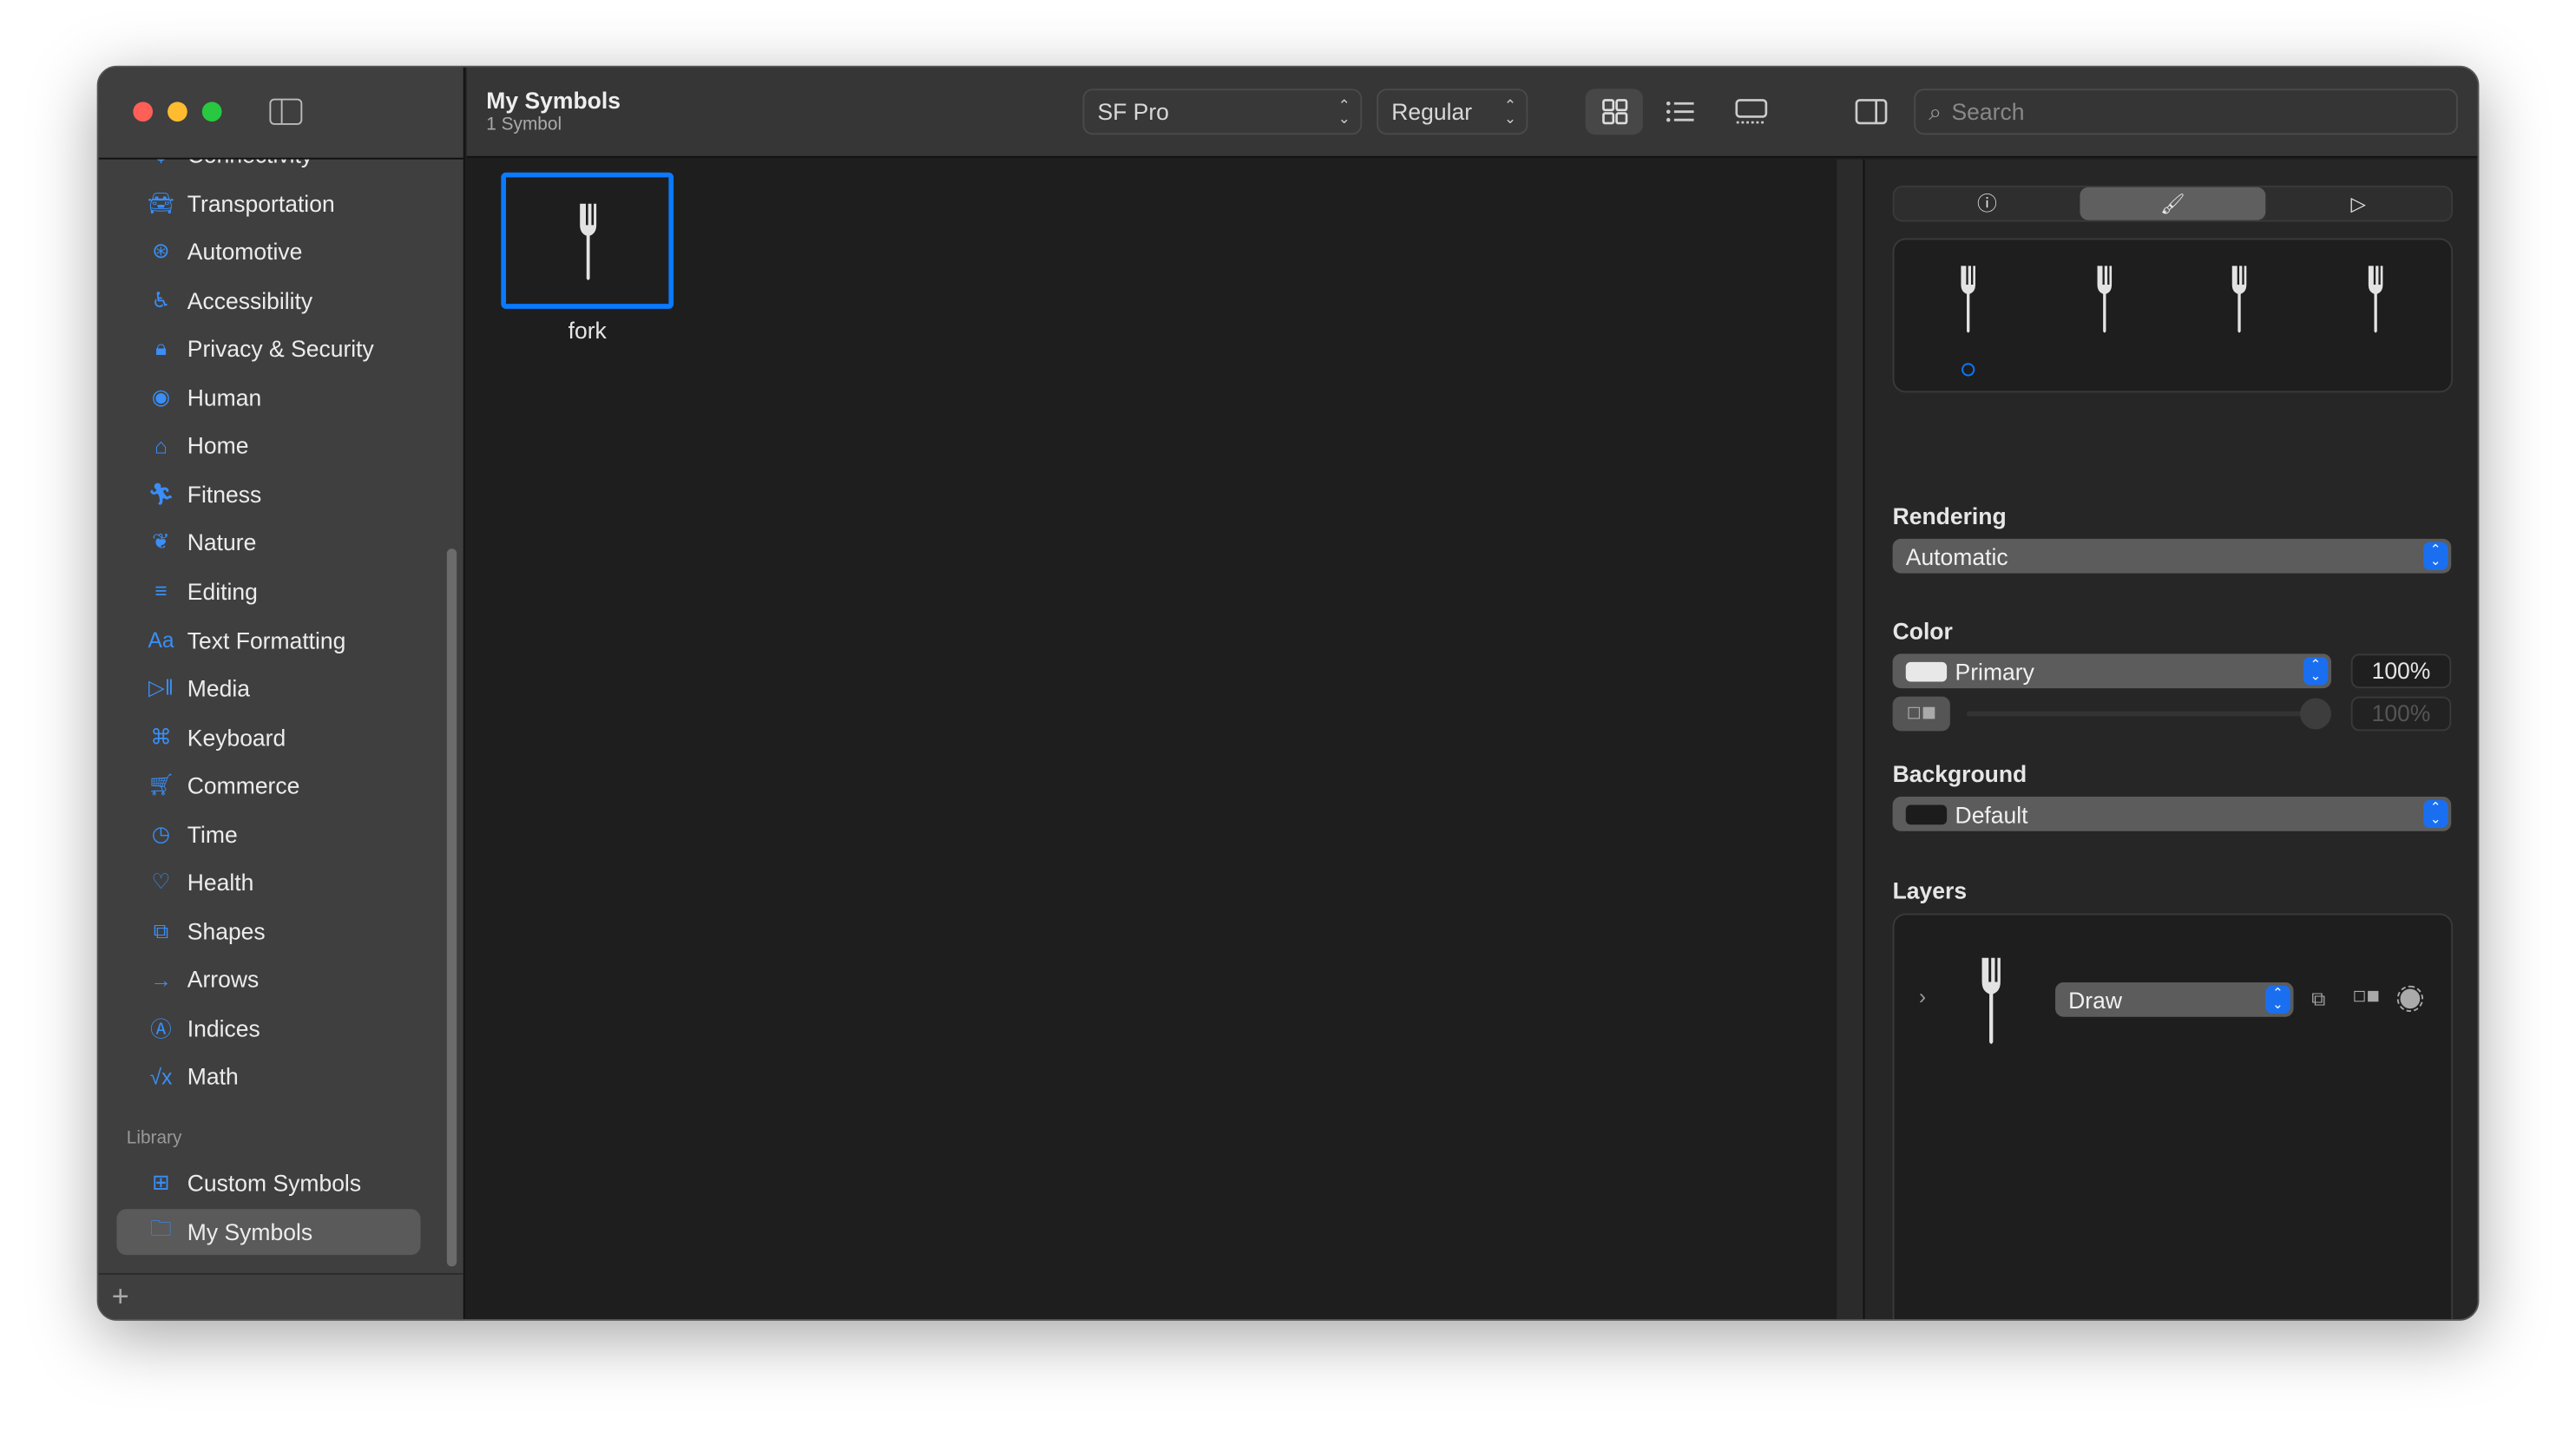  What do you see at coordinates (1133, 111) in the screenshot?
I see `font-value: SF Pro` at bounding box center [1133, 111].